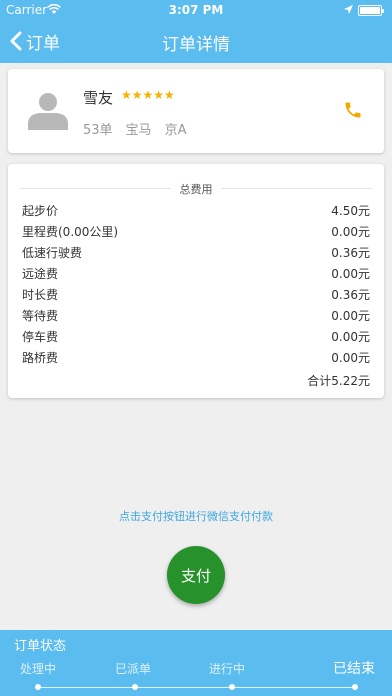  I want to click on status-bar: Carrier 3:07 PM, so click(196, 10).